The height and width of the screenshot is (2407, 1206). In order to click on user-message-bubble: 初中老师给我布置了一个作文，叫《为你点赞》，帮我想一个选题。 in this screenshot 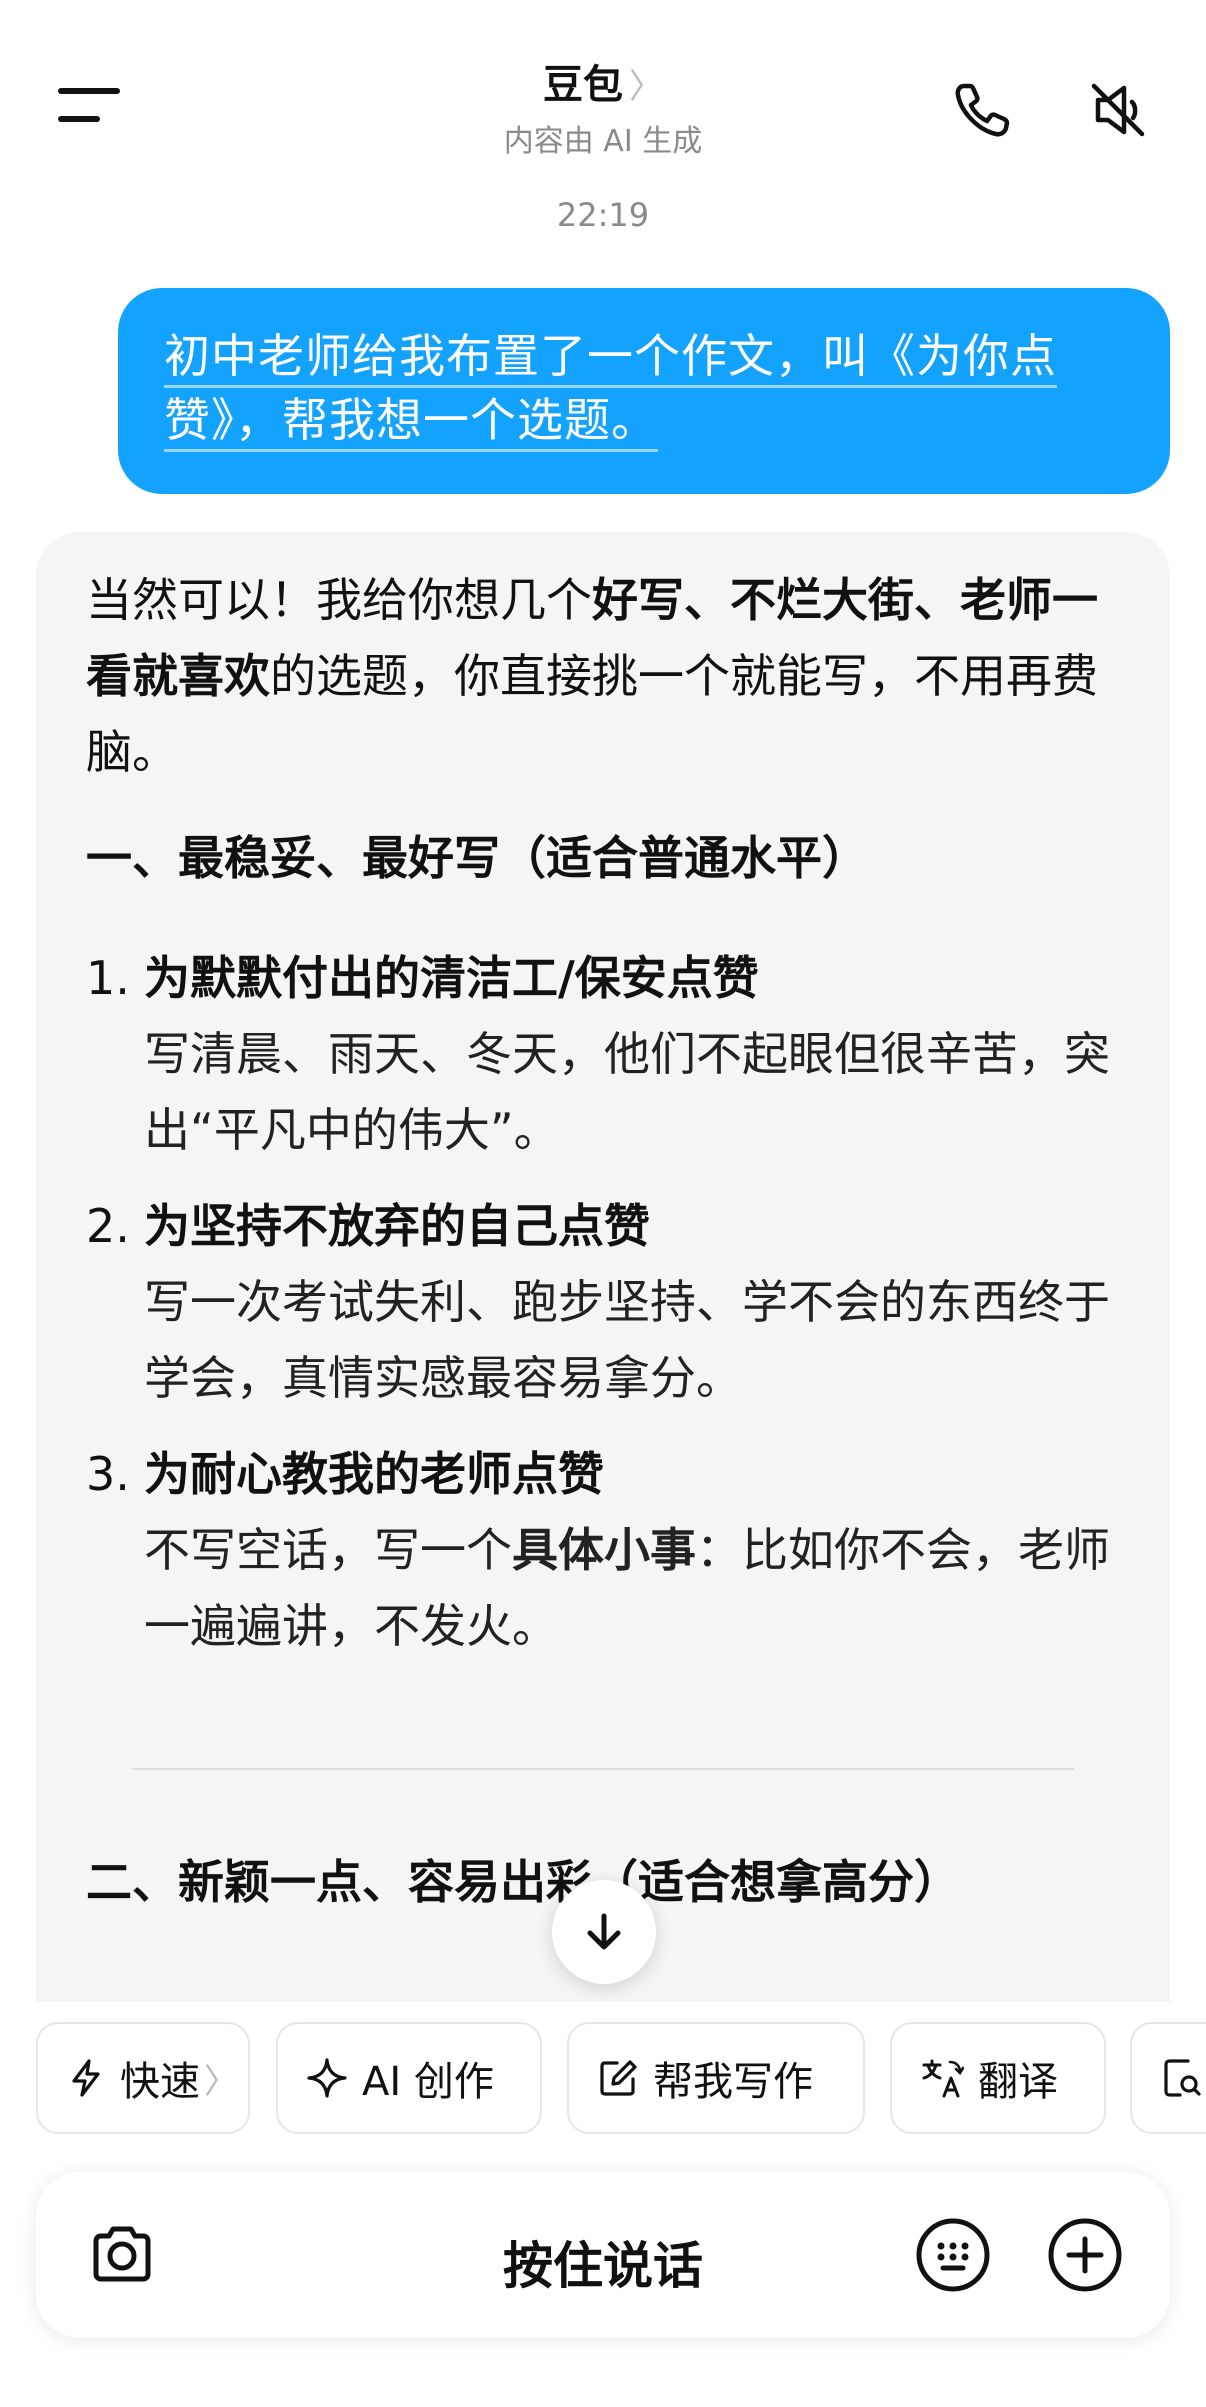, I will do `click(644, 391)`.